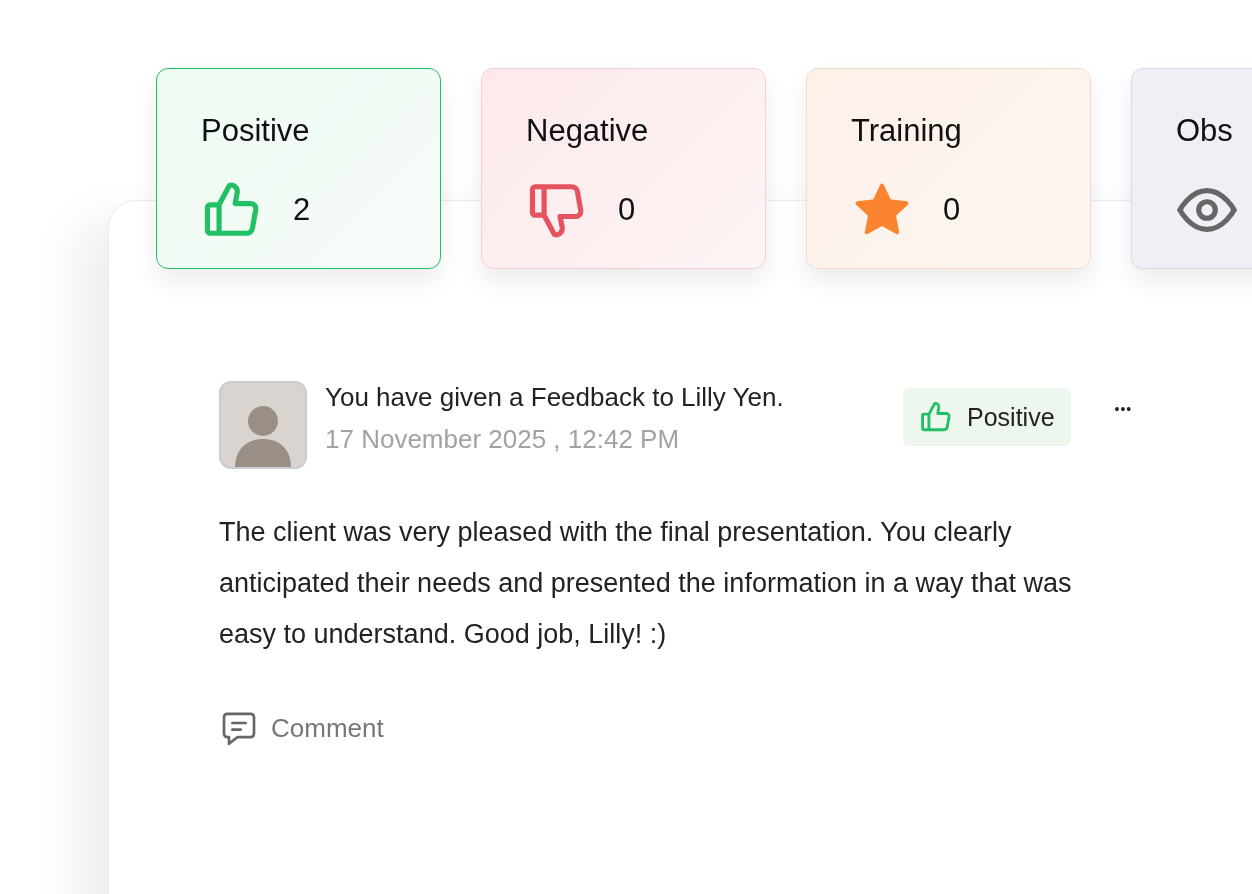 This screenshot has width=1252, height=894. I want to click on category-tile: Positive 2, so click(298, 168).